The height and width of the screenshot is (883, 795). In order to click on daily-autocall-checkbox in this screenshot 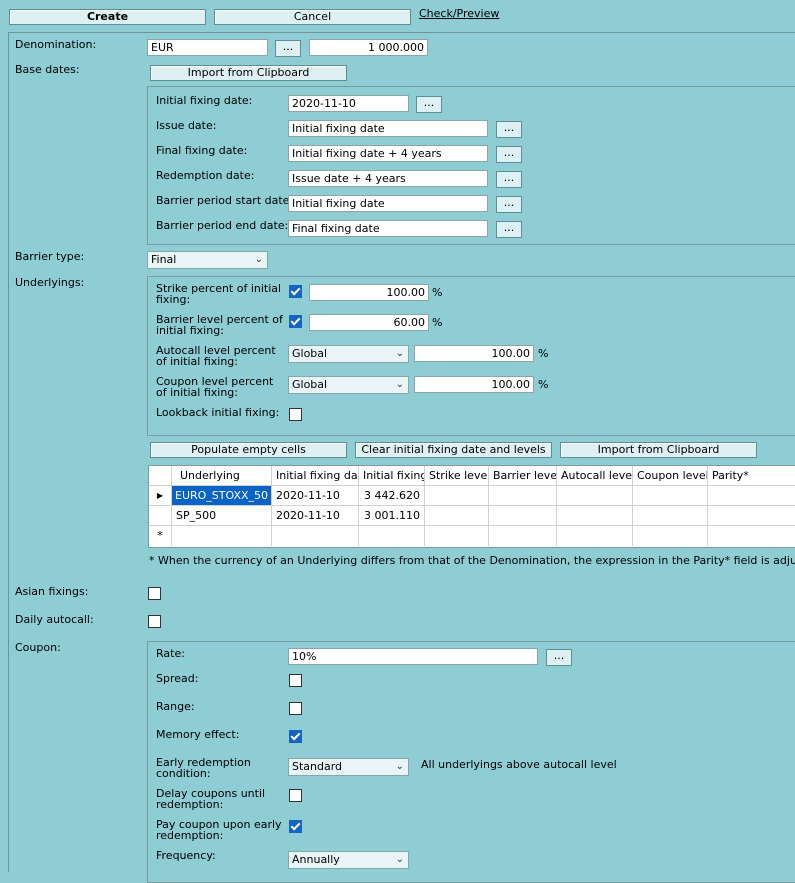, I will do `click(154, 621)`.